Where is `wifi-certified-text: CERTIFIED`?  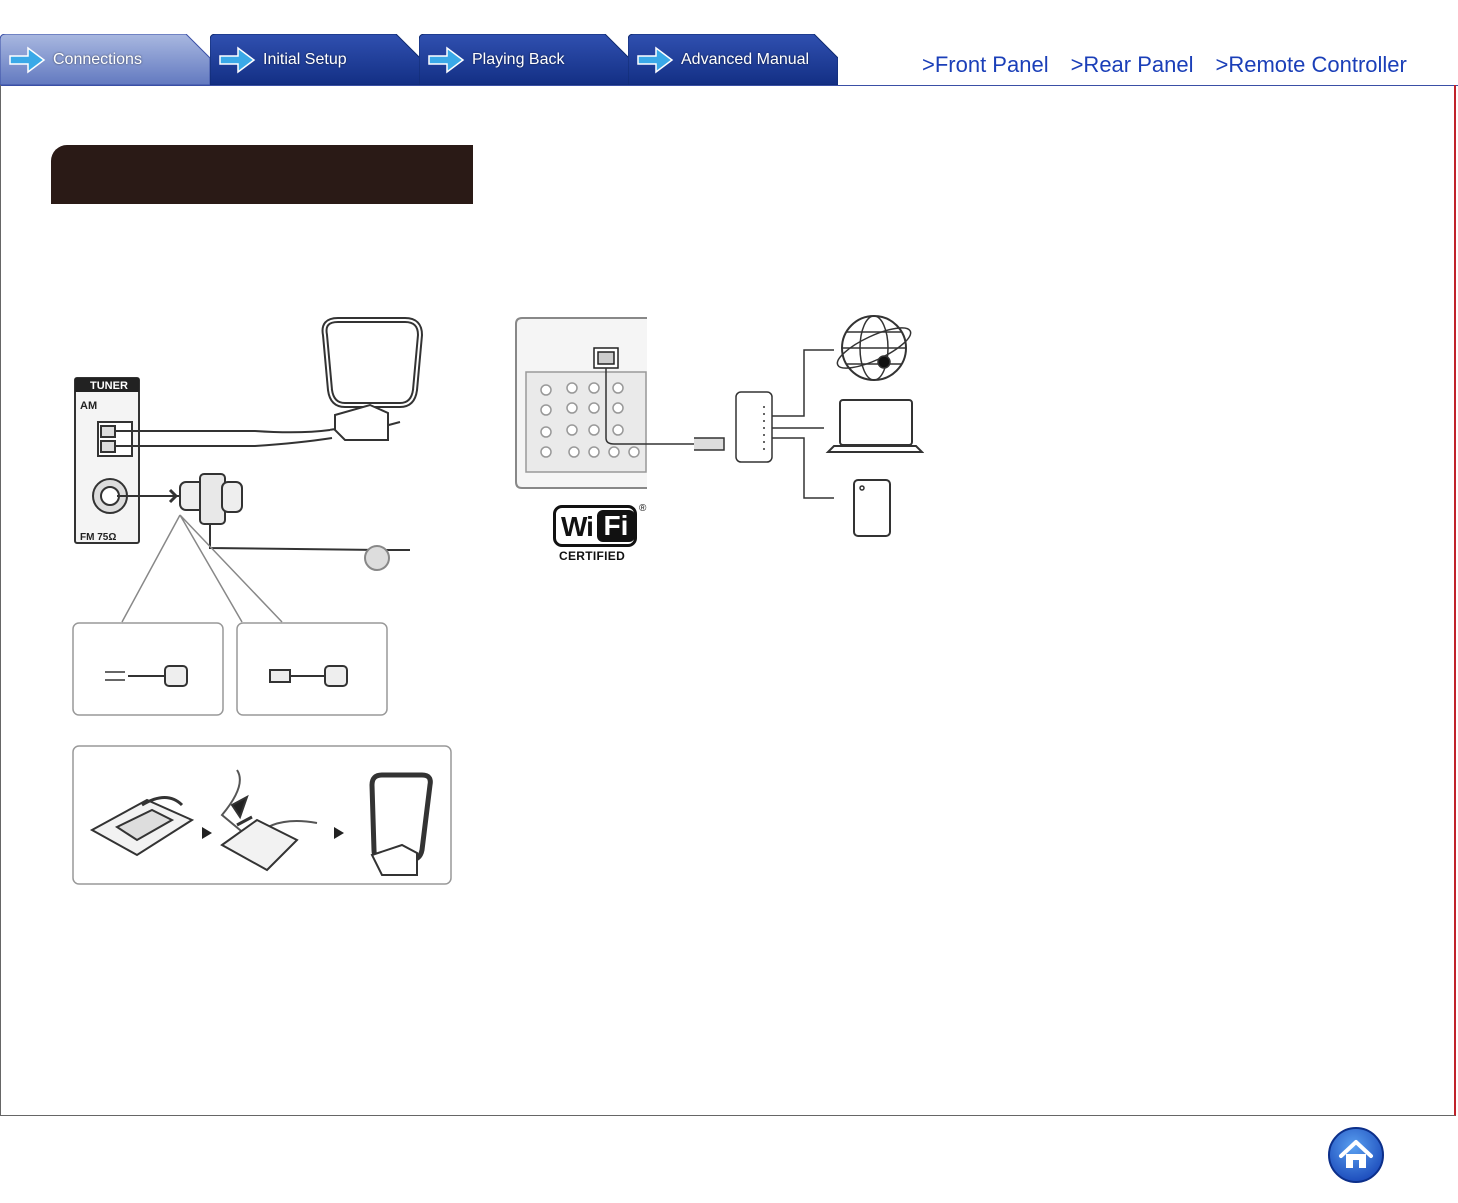
wifi-certified-text: CERTIFIED is located at coordinates (592, 556).